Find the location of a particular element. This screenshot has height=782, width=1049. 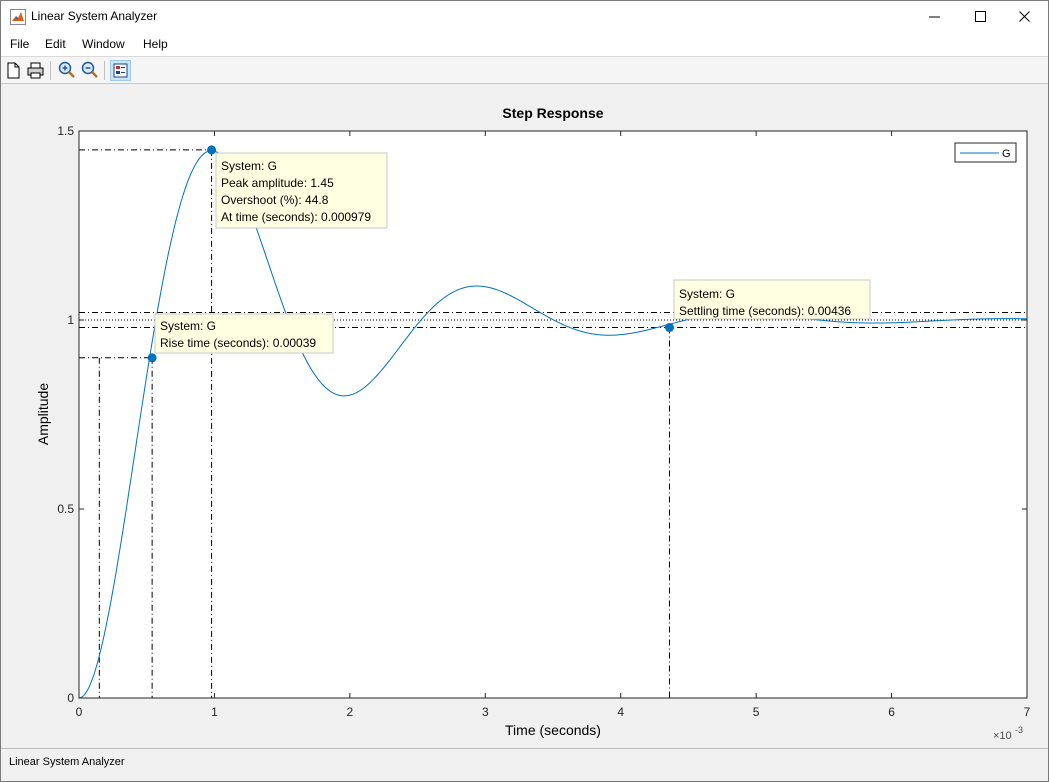

menu-window: Window is located at coordinates (103, 44).